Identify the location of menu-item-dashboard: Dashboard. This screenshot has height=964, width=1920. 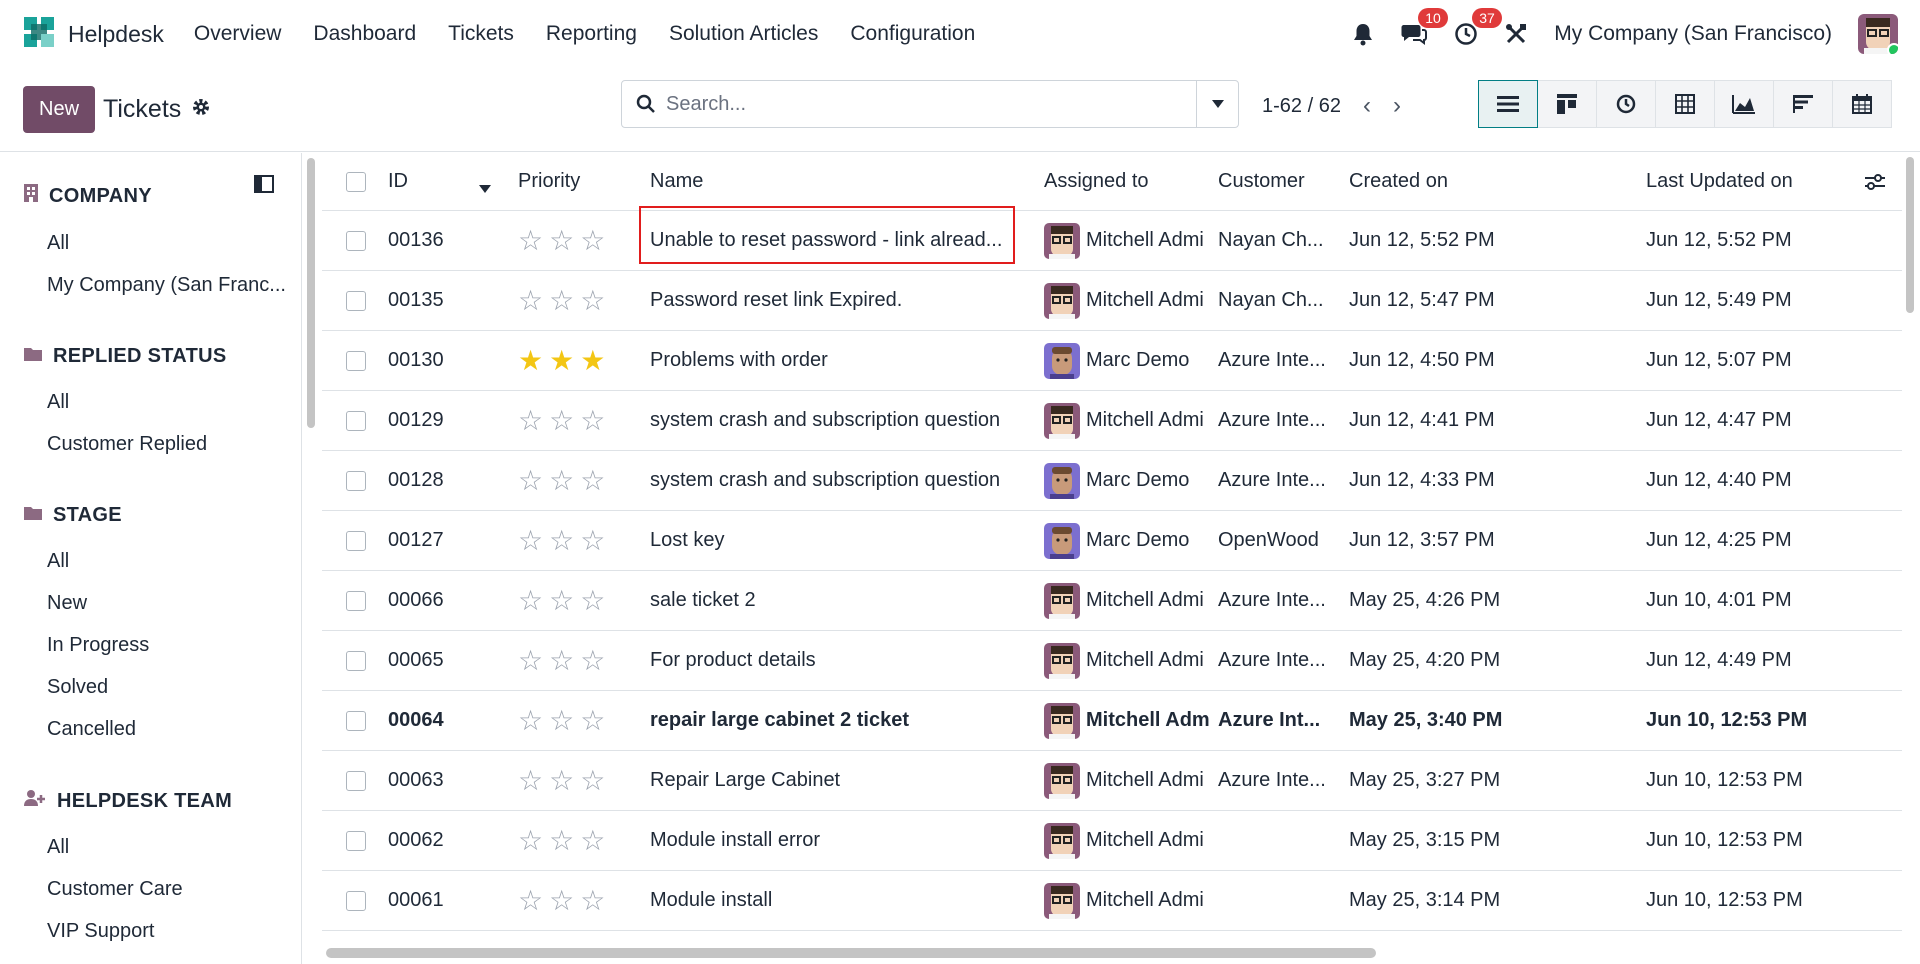
(364, 34).